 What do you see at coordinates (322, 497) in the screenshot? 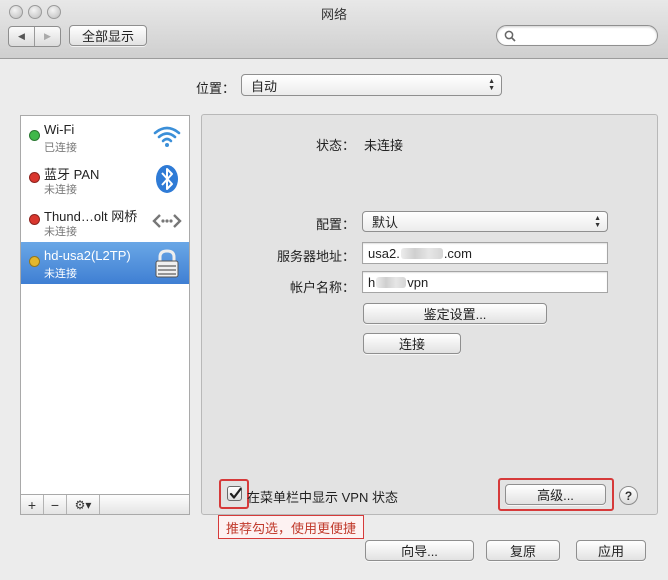
I see `show-vpn-status-label: 在菜单栏中显示 VPN 状态` at bounding box center [322, 497].